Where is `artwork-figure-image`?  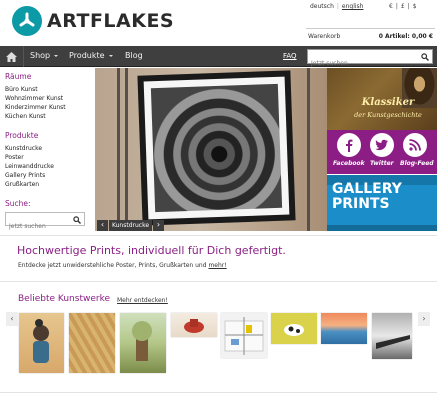 artwork-figure-image is located at coordinates (41, 341).